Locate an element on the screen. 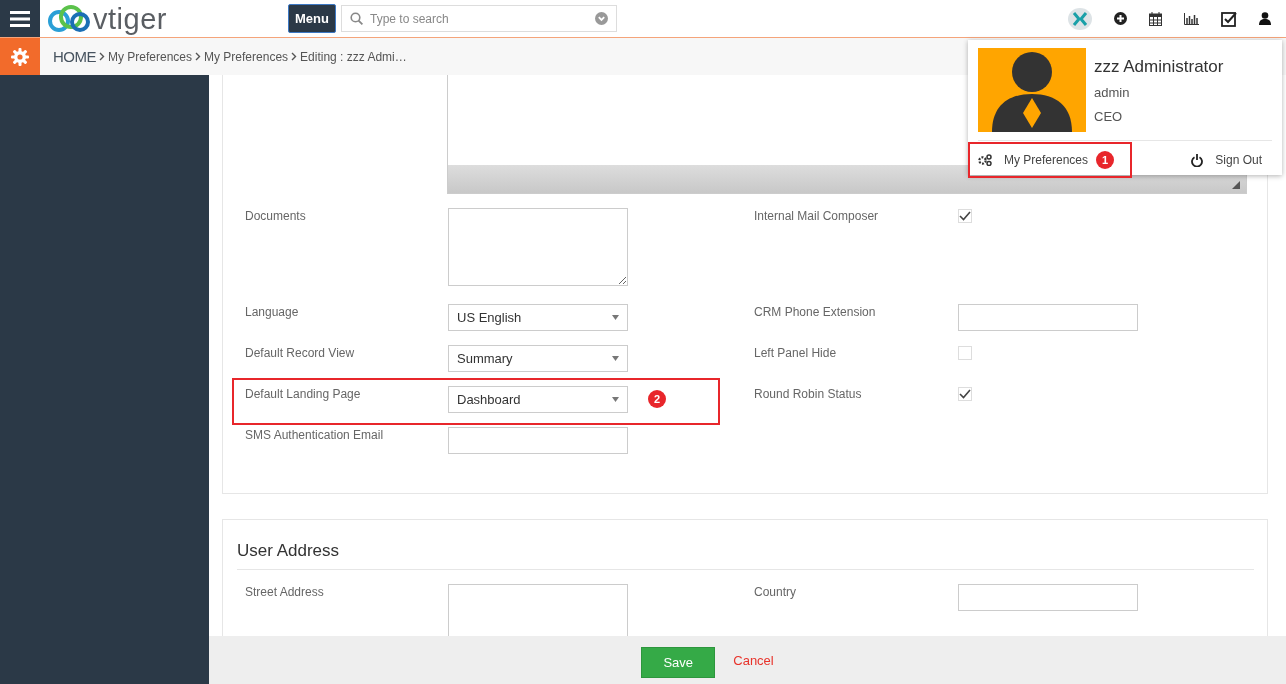 This screenshot has width=1286, height=684. power-icon is located at coordinates (1197, 160).